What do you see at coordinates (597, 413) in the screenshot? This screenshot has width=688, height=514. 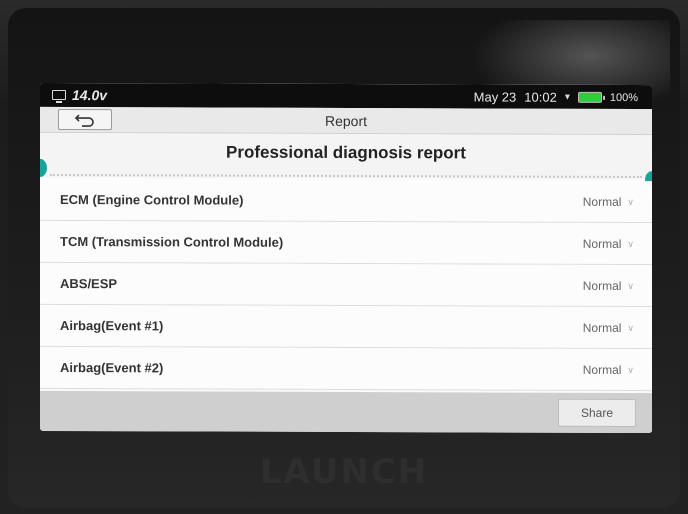 I see `share-button: Share` at bounding box center [597, 413].